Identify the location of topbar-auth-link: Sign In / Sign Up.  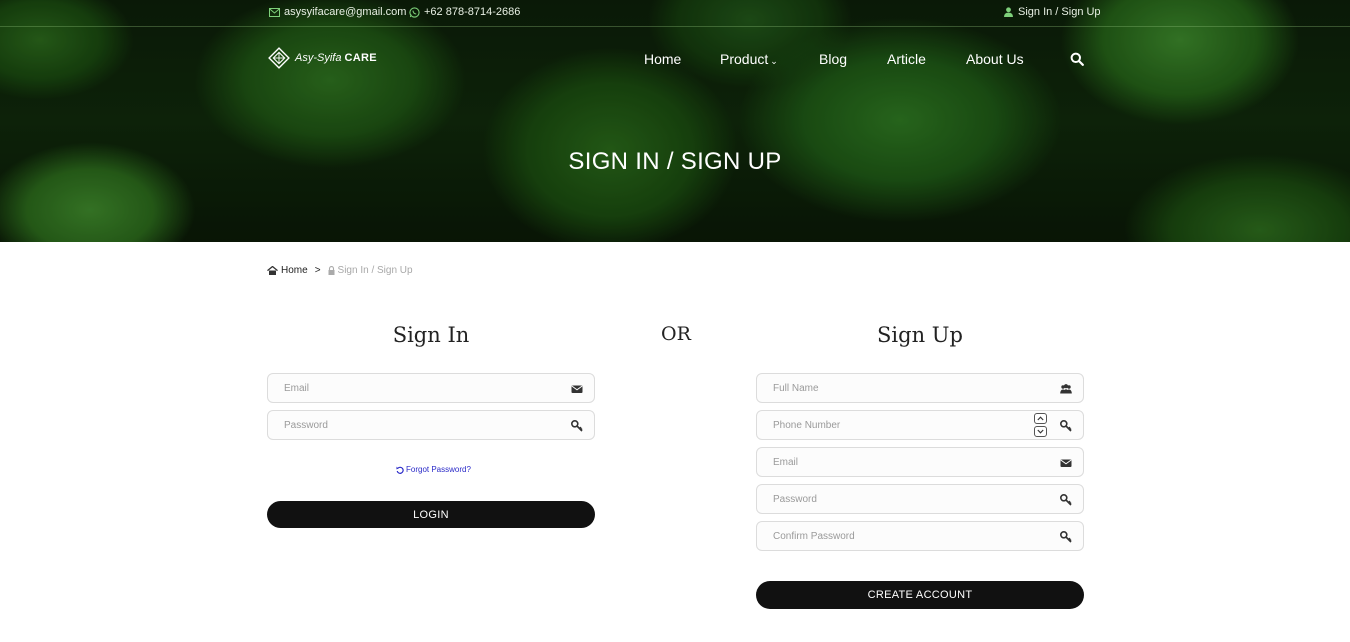
(1051, 12).